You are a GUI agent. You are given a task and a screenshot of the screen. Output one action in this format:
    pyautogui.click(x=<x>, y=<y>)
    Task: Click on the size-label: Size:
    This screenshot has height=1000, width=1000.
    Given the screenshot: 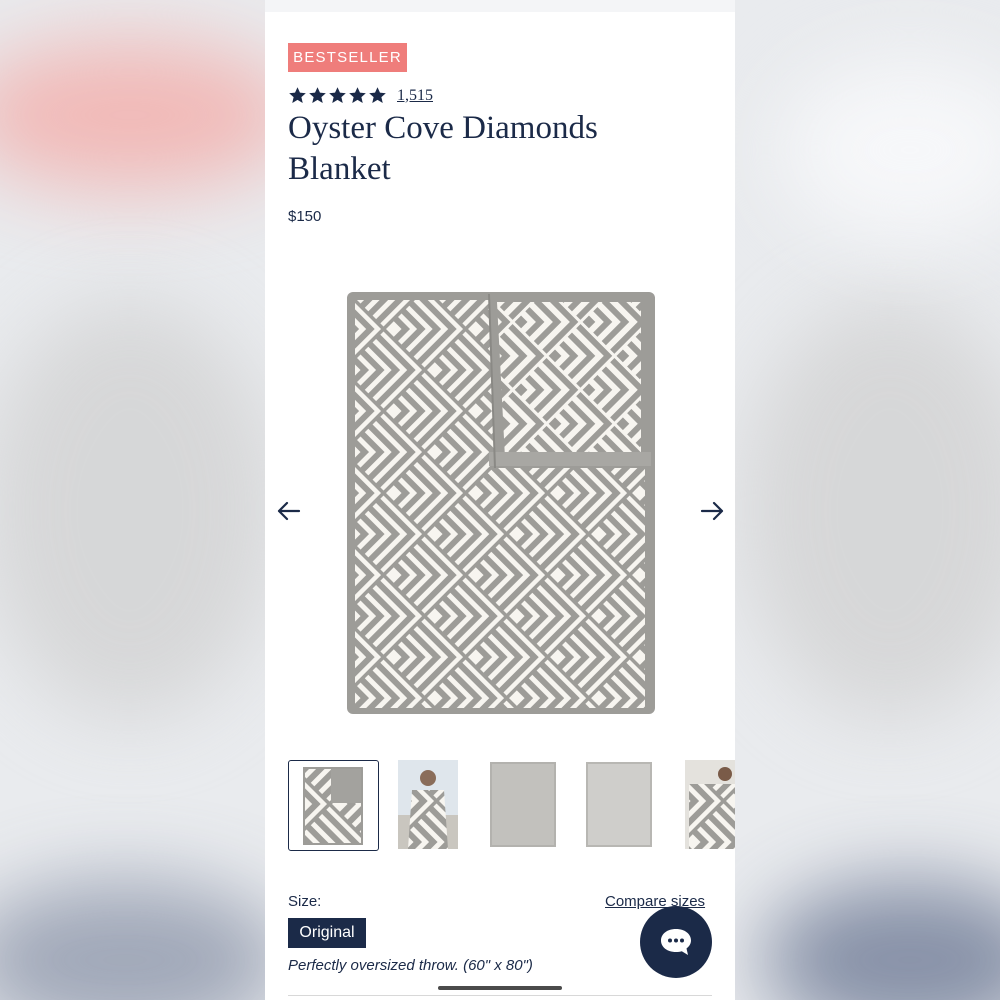 What is the action you would take?
    pyautogui.click(x=305, y=901)
    